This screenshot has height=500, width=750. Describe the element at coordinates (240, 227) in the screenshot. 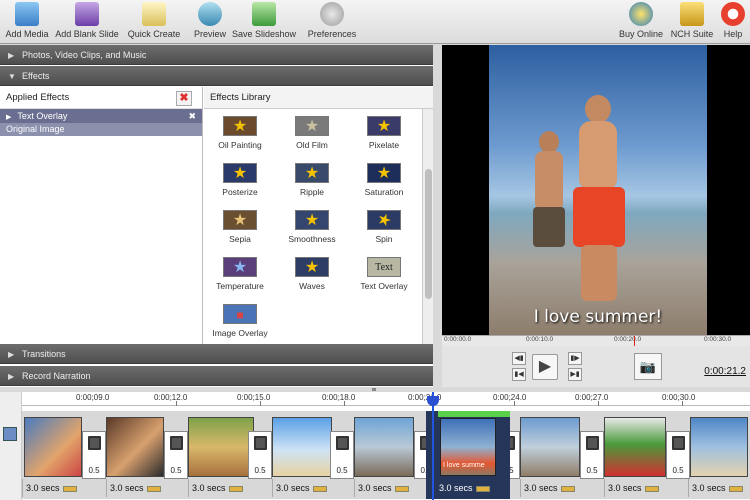

I see `effect-sepia: ★ Sepia` at that location.